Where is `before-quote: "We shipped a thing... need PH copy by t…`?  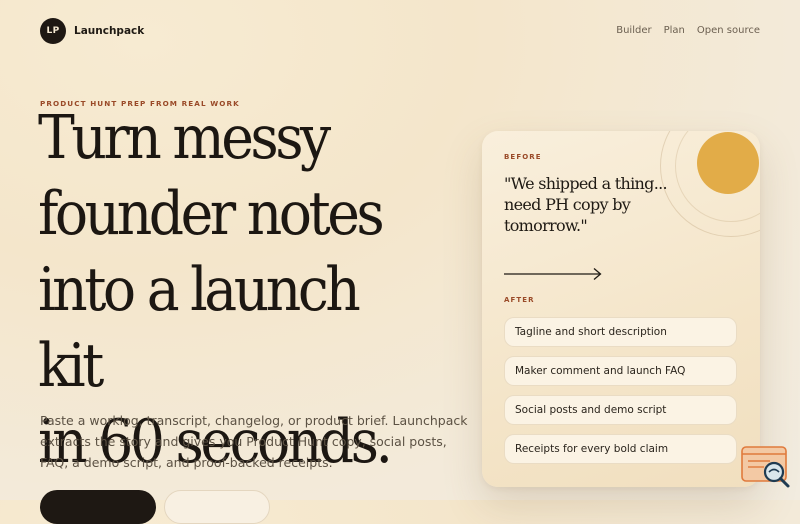
before-quote: "We shipped a thing... need PH copy by t… is located at coordinates (586, 204).